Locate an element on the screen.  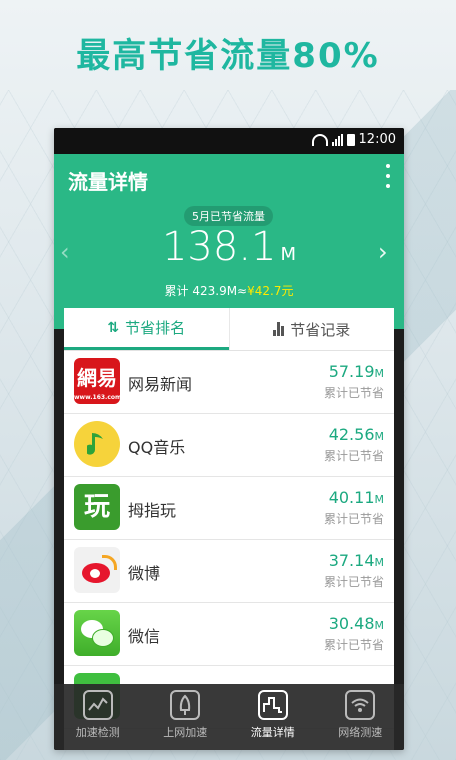
signal-icon is located at coordinates (337, 139).